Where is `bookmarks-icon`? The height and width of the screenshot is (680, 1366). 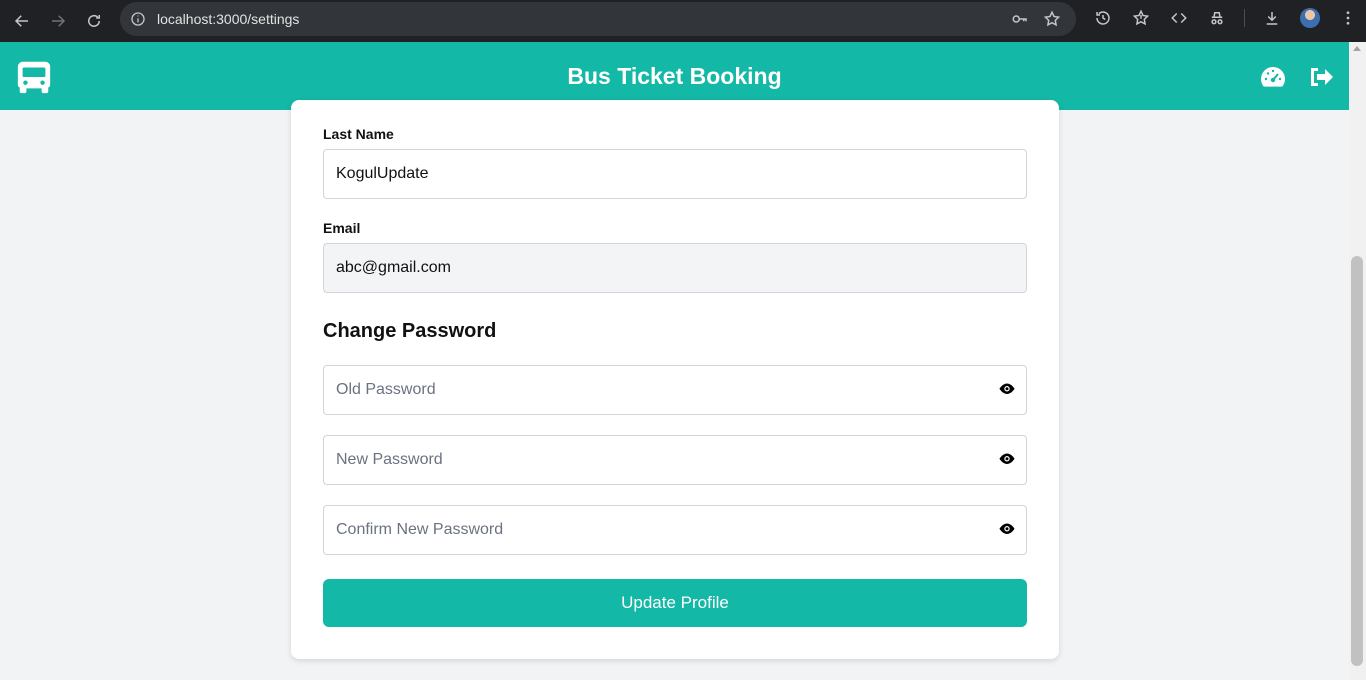 bookmarks-icon is located at coordinates (1141, 18).